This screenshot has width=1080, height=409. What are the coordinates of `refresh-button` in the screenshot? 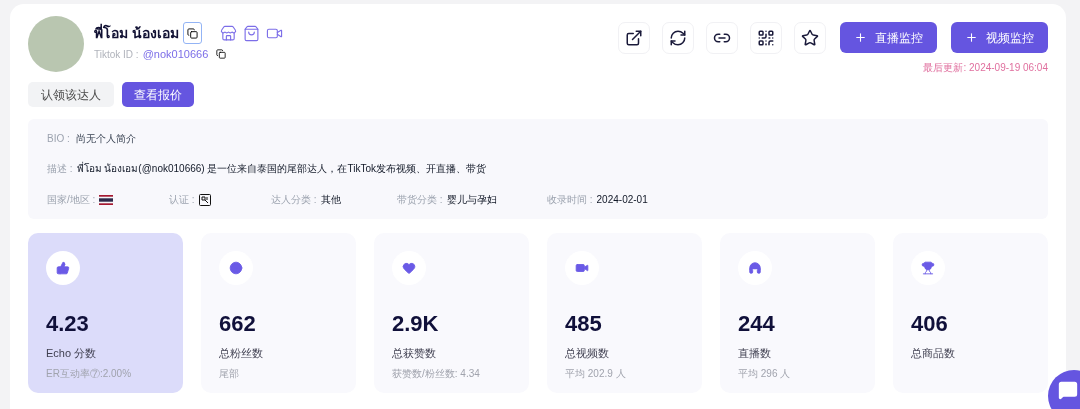 It's located at (678, 38).